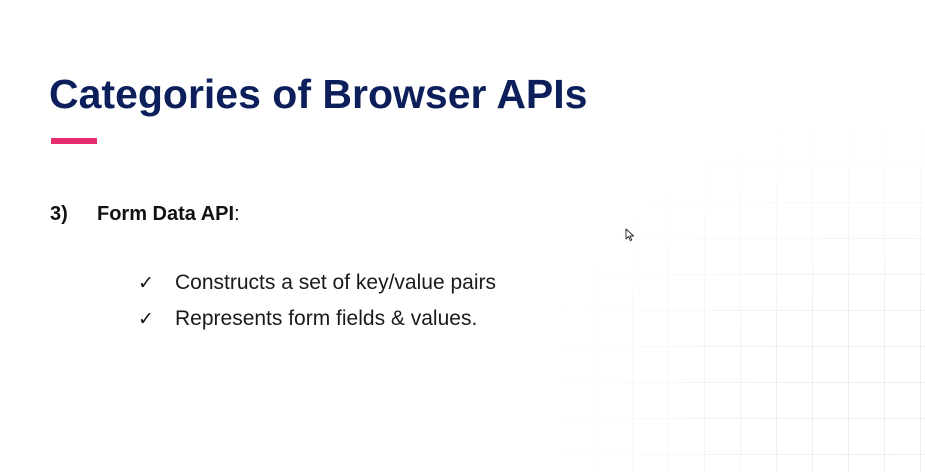 This screenshot has width=925, height=472. What do you see at coordinates (318, 94) in the screenshot?
I see `slide-title: Categories of Browser APIs` at bounding box center [318, 94].